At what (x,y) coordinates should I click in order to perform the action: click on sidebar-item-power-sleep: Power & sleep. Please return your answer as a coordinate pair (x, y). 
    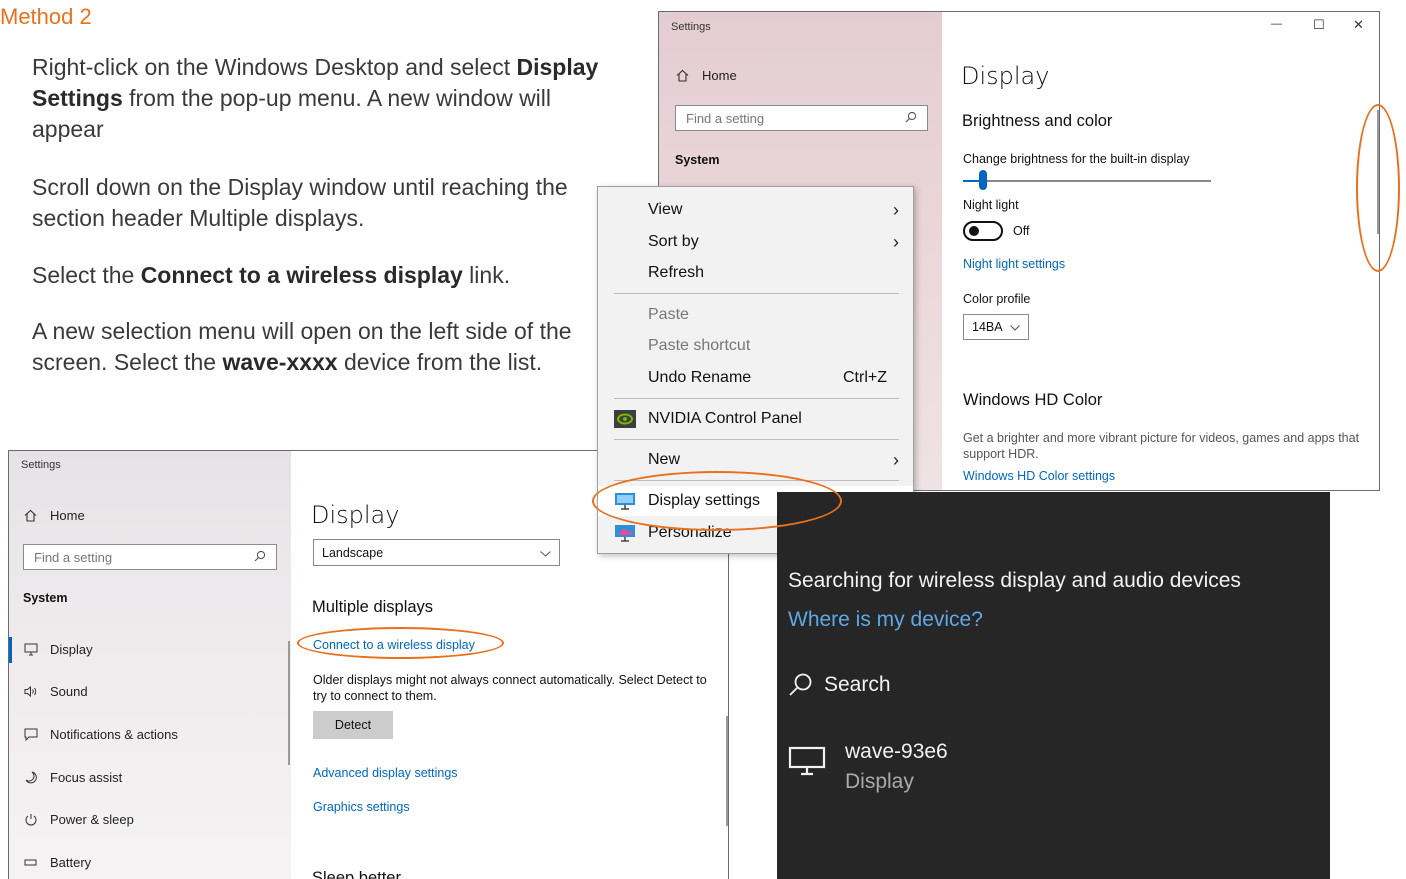
    Looking at the image, I should click on (79, 819).